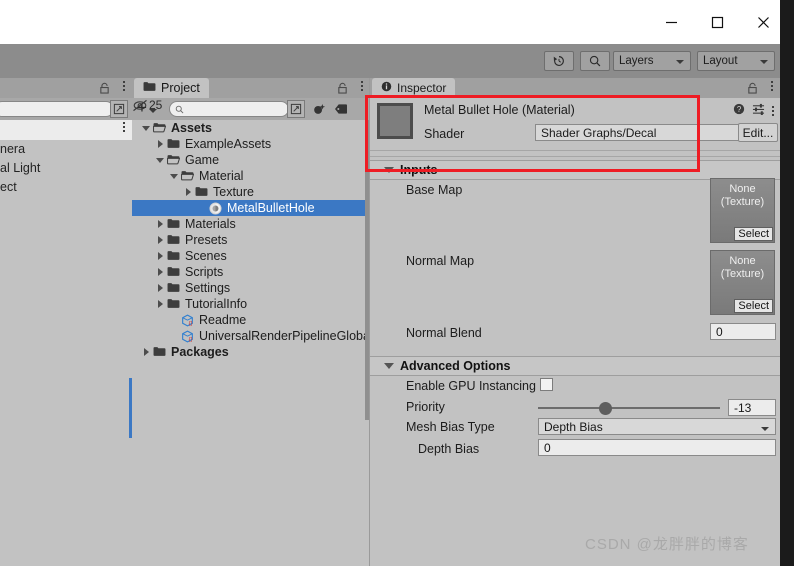 The image size is (794, 566). I want to click on project-tree-item: Game, so click(250, 160).